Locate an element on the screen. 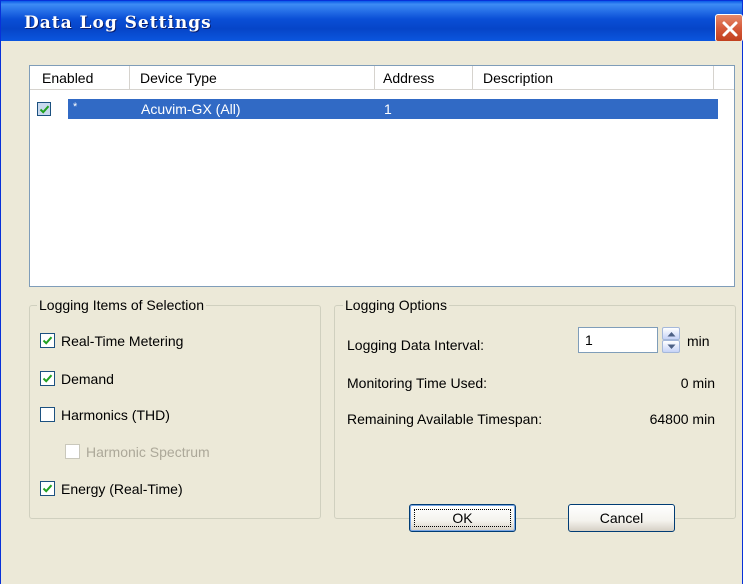 Image resolution: width=743 pixels, height=584 pixels. focus-rectangle is located at coordinates (462, 518).